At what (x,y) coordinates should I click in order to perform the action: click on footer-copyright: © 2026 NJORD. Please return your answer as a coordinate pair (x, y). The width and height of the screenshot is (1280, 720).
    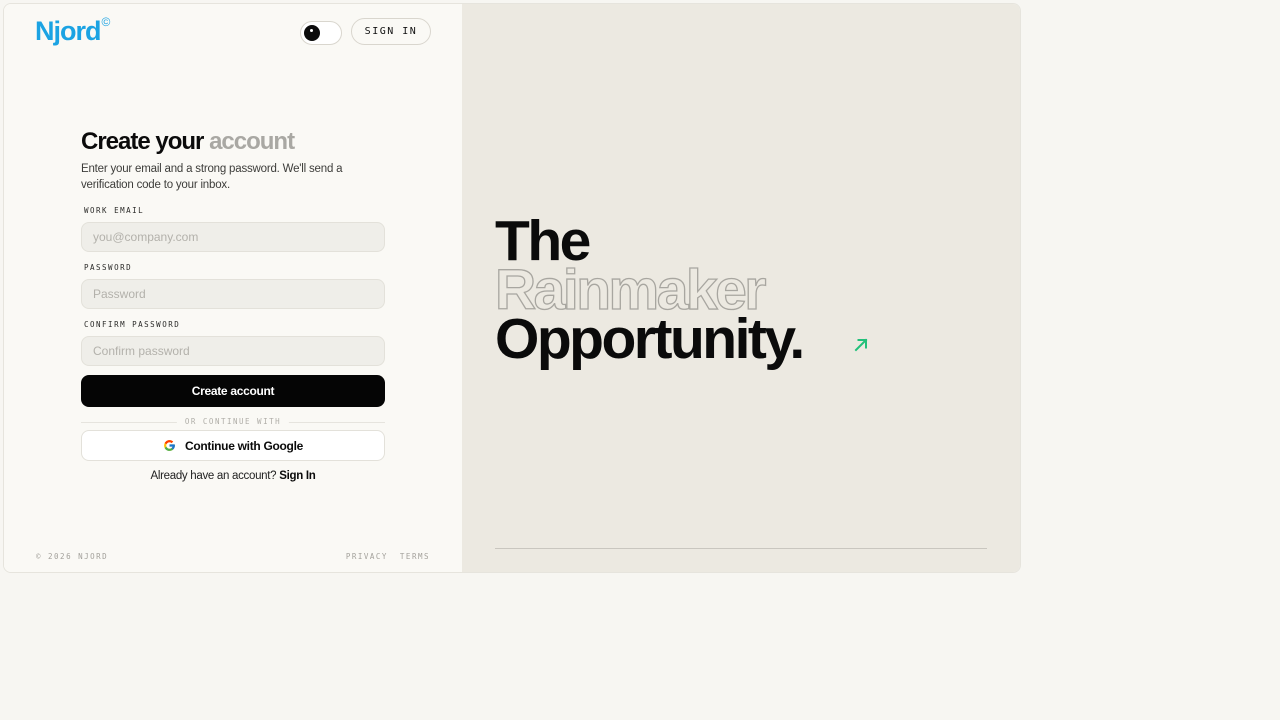
    Looking at the image, I should click on (72, 556).